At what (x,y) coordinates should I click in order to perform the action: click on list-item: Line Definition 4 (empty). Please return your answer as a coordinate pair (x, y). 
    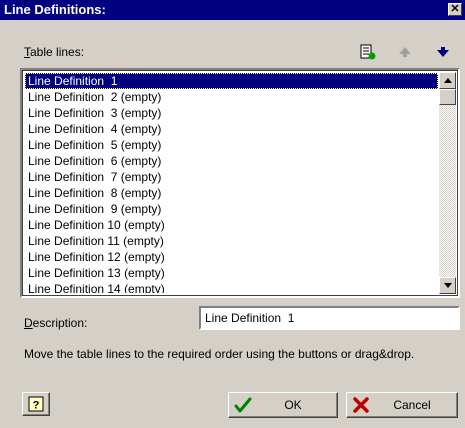
    Looking at the image, I should click on (231, 129).